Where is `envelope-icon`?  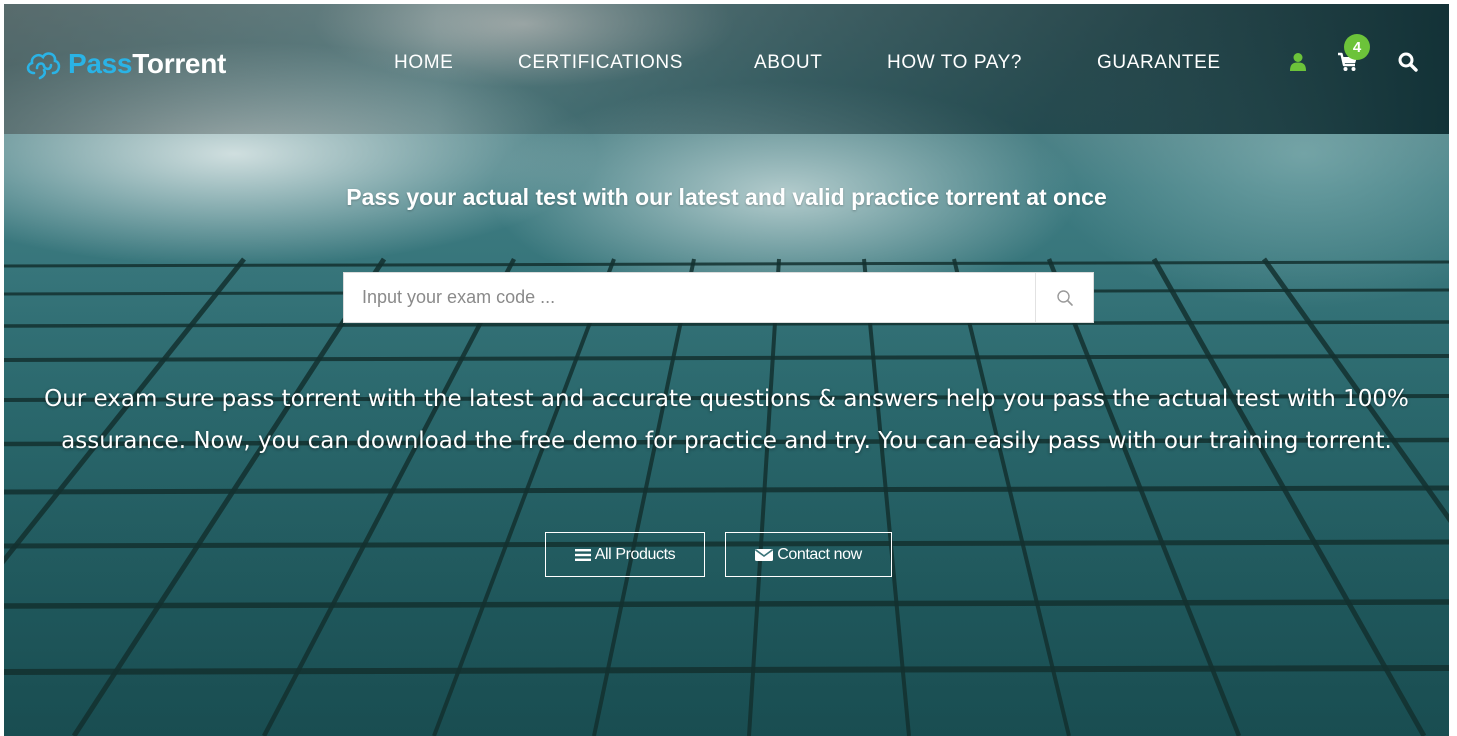 envelope-icon is located at coordinates (764, 554).